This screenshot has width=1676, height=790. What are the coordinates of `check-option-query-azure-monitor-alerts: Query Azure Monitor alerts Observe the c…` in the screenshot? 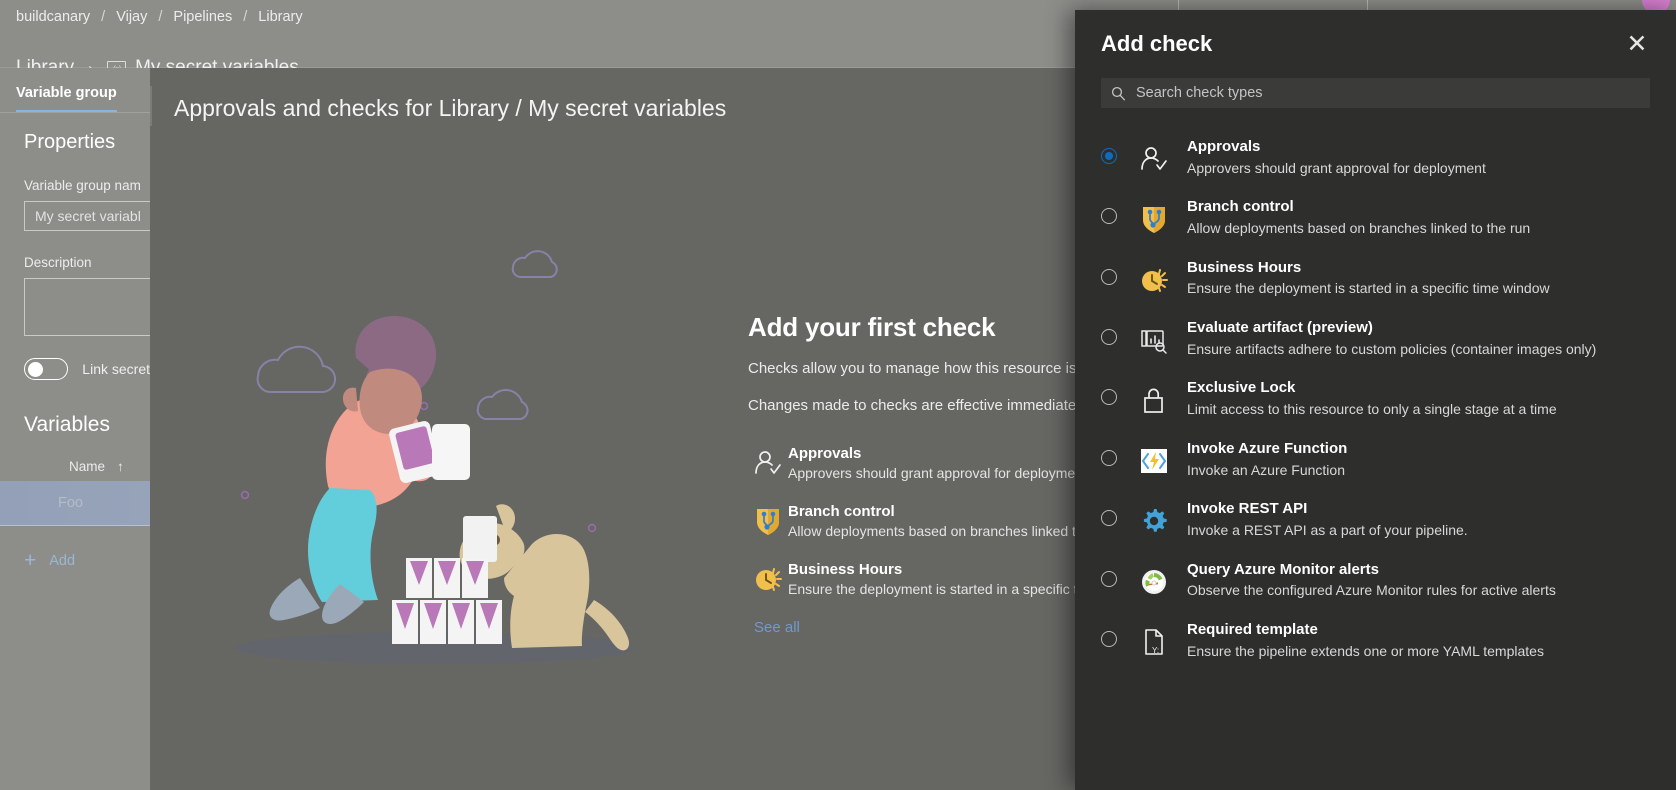 It's located at (1375, 581).